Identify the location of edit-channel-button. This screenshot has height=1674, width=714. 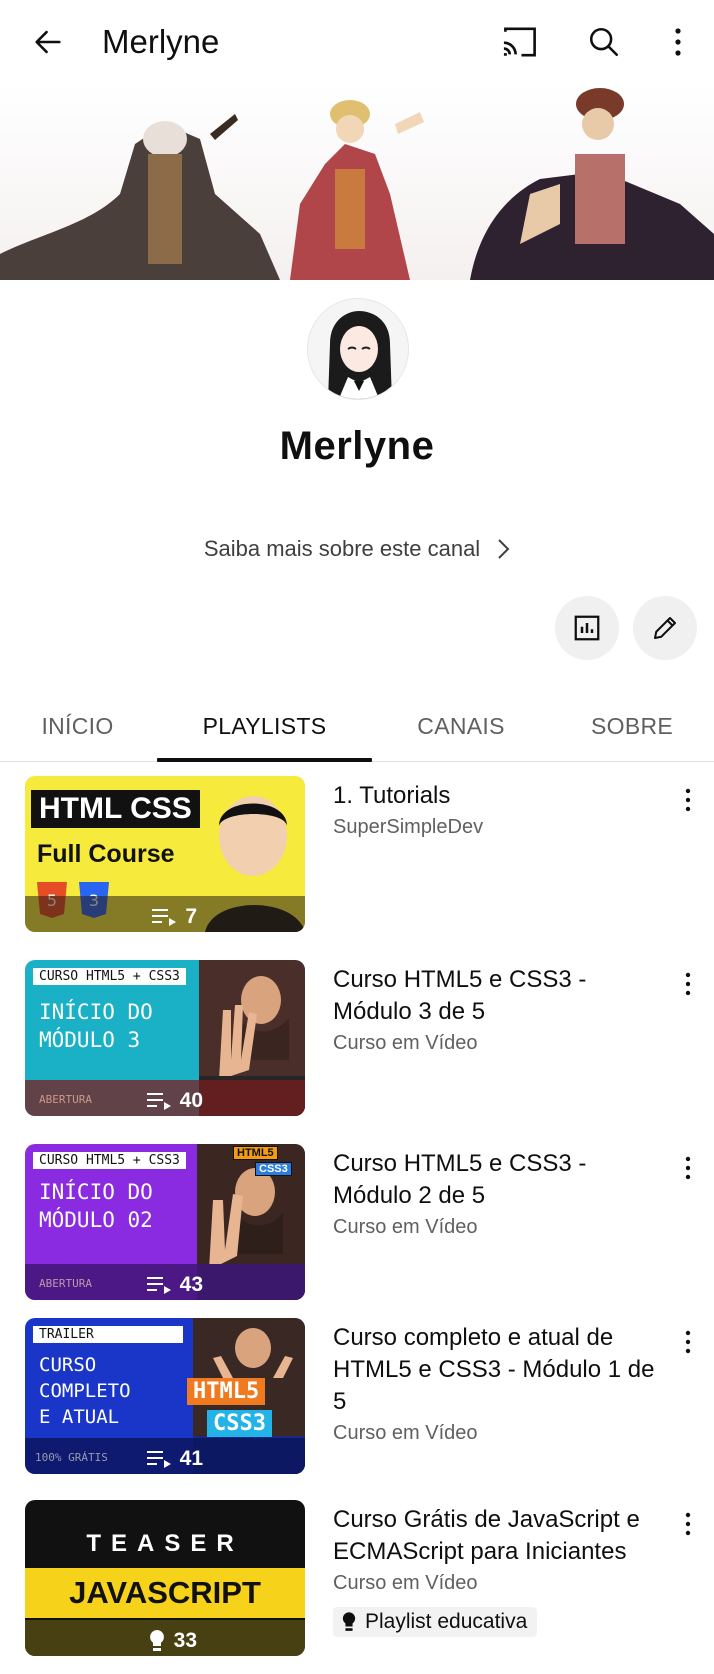
(665, 628).